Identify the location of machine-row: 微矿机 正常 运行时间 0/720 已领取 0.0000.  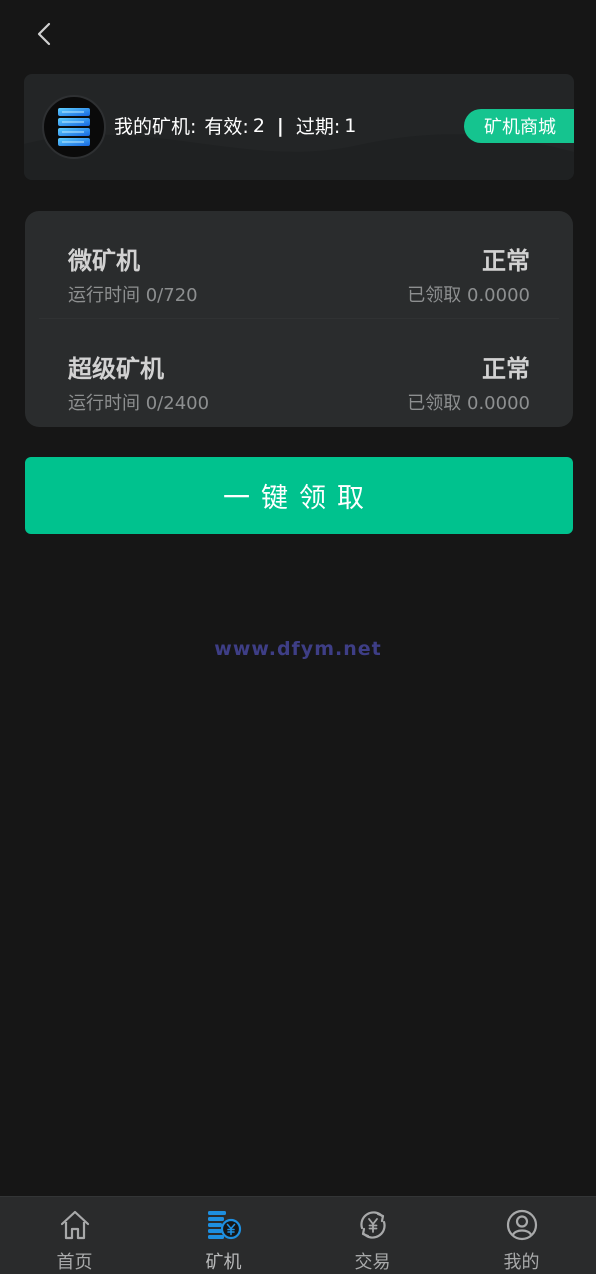
(299, 265).